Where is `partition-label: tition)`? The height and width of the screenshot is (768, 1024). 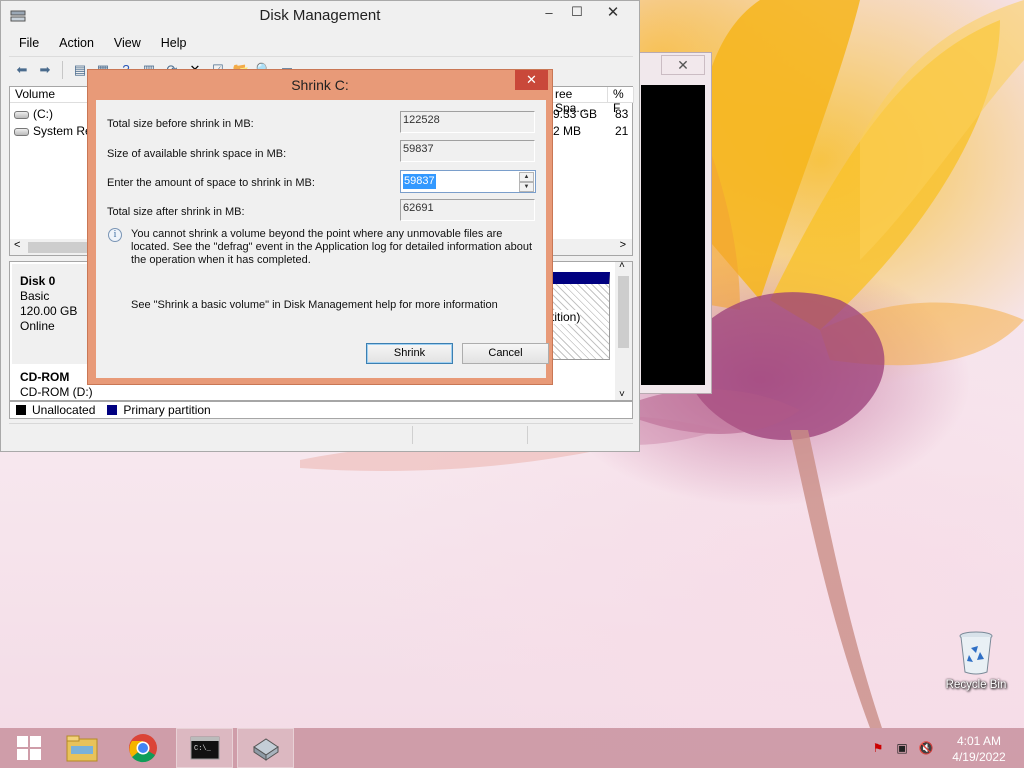
partition-label: tition) is located at coordinates (566, 317).